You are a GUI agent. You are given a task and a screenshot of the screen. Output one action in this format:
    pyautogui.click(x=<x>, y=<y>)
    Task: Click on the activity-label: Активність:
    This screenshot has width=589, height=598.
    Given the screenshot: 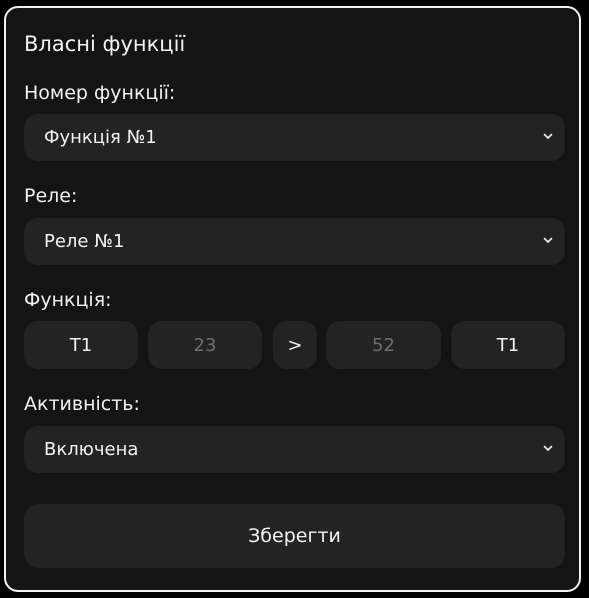 What is the action you would take?
    pyautogui.click(x=82, y=404)
    